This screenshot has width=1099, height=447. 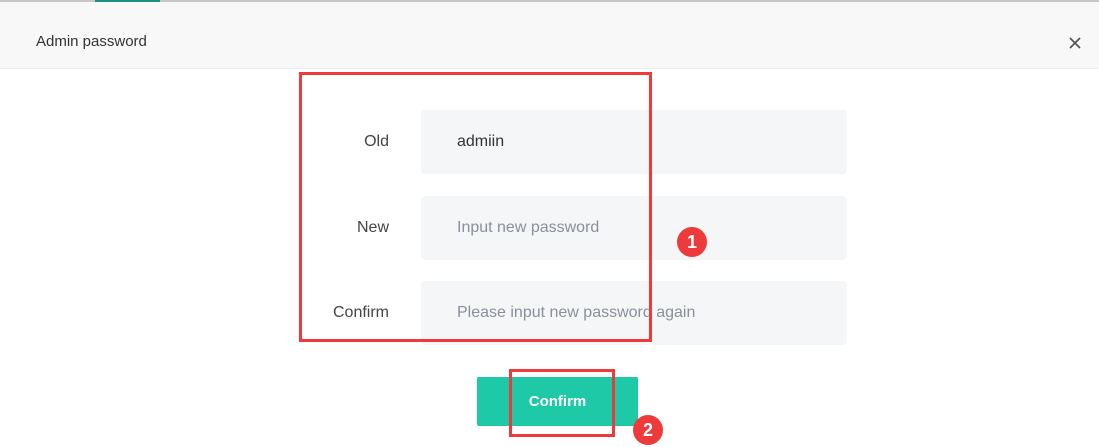 I want to click on dialog-header: Admin password, so click(x=549, y=35).